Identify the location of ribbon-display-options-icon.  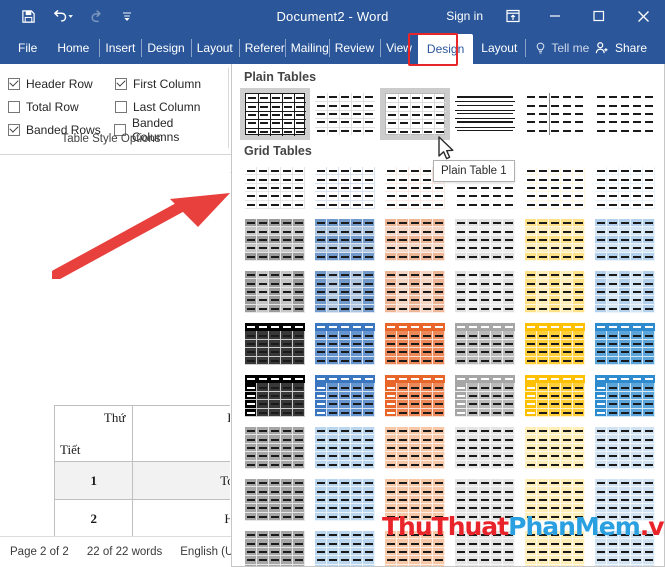
(513, 16).